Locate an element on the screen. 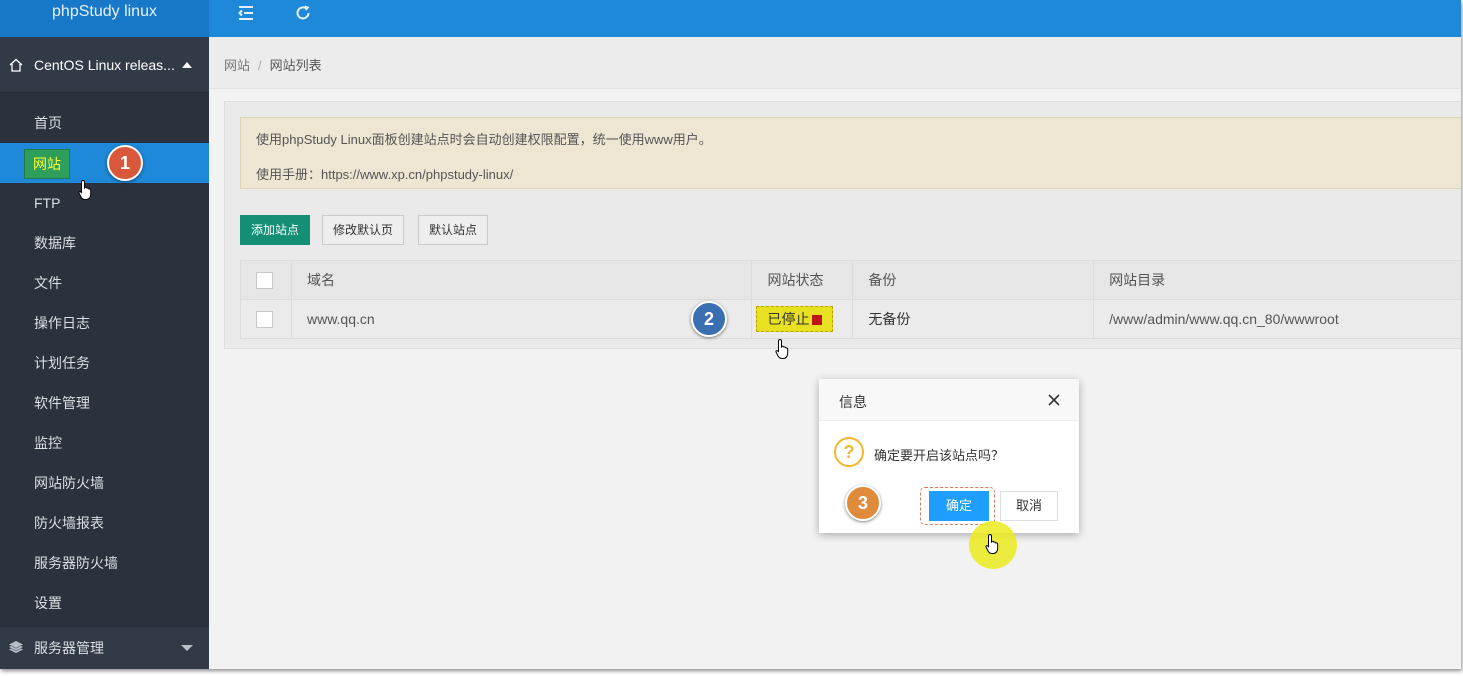 The image size is (1463, 676). sidebar-item-label: 网站 is located at coordinates (47, 164).